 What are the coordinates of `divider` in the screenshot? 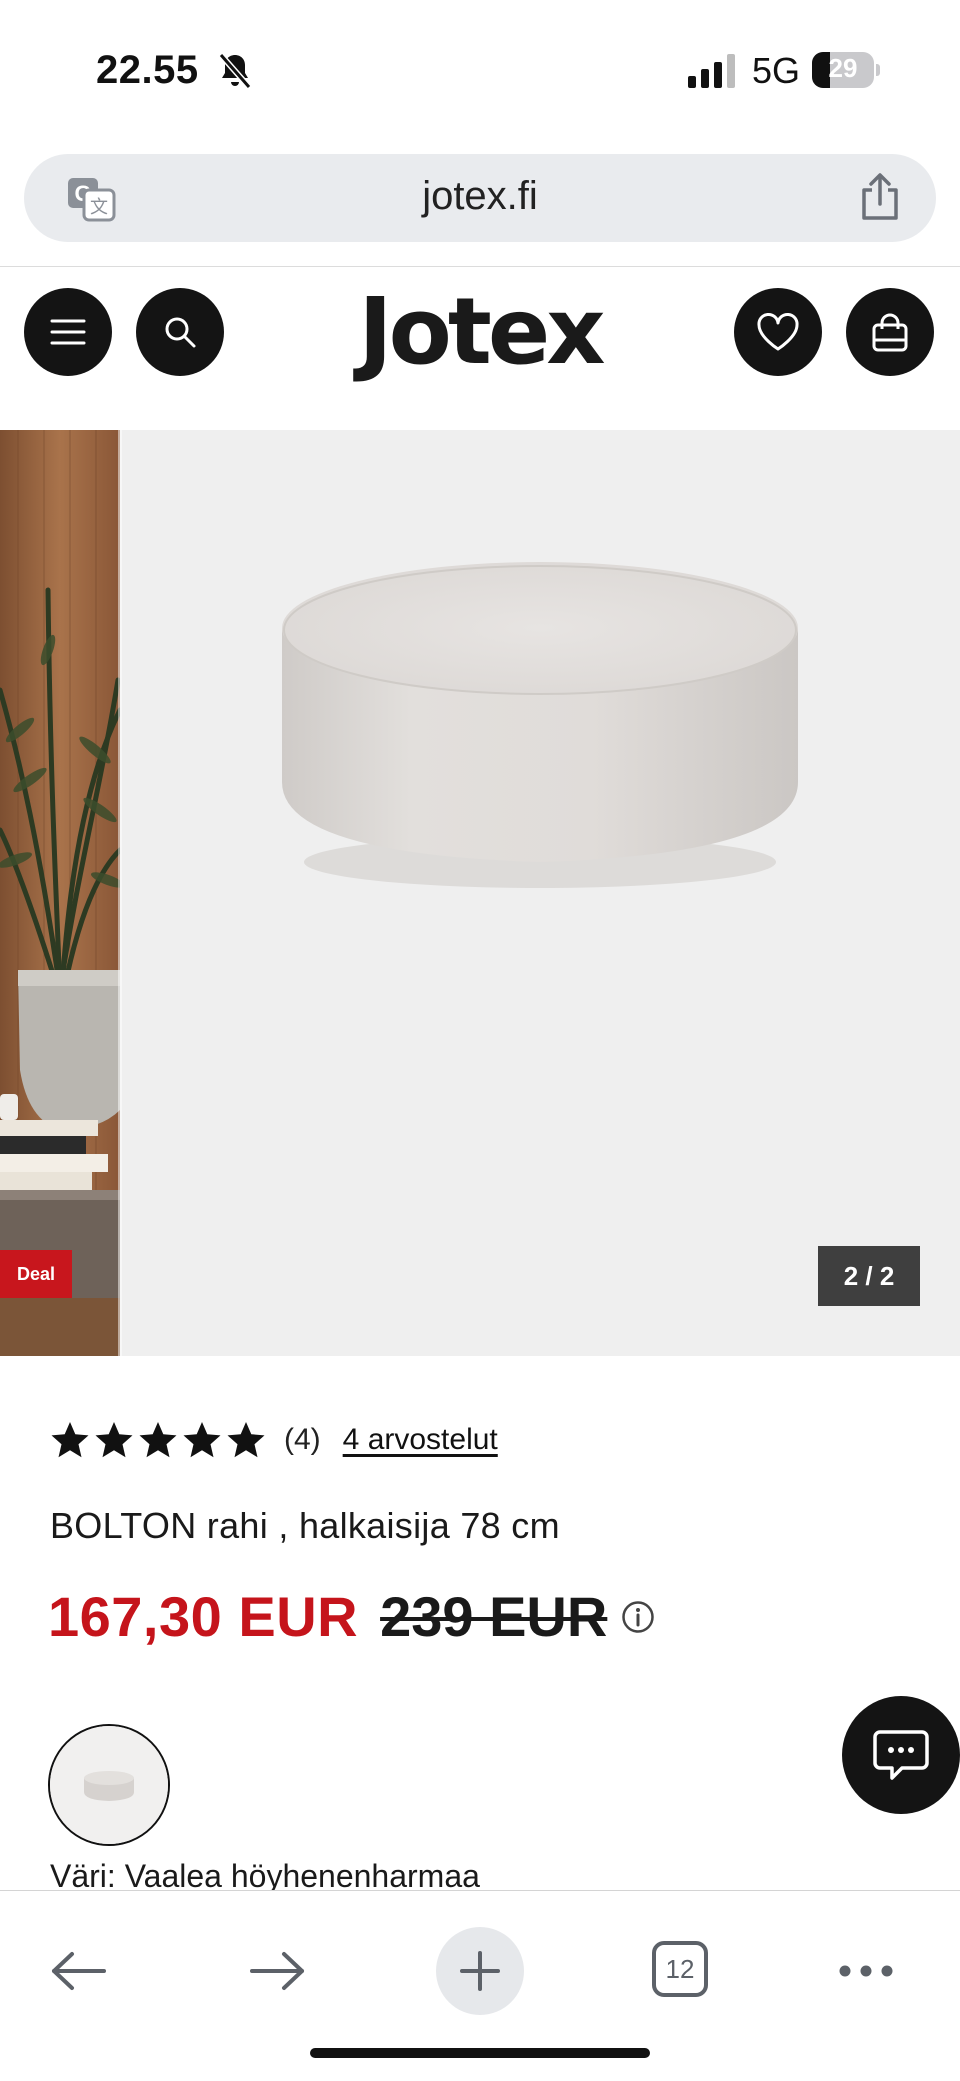 It's located at (480, 266).